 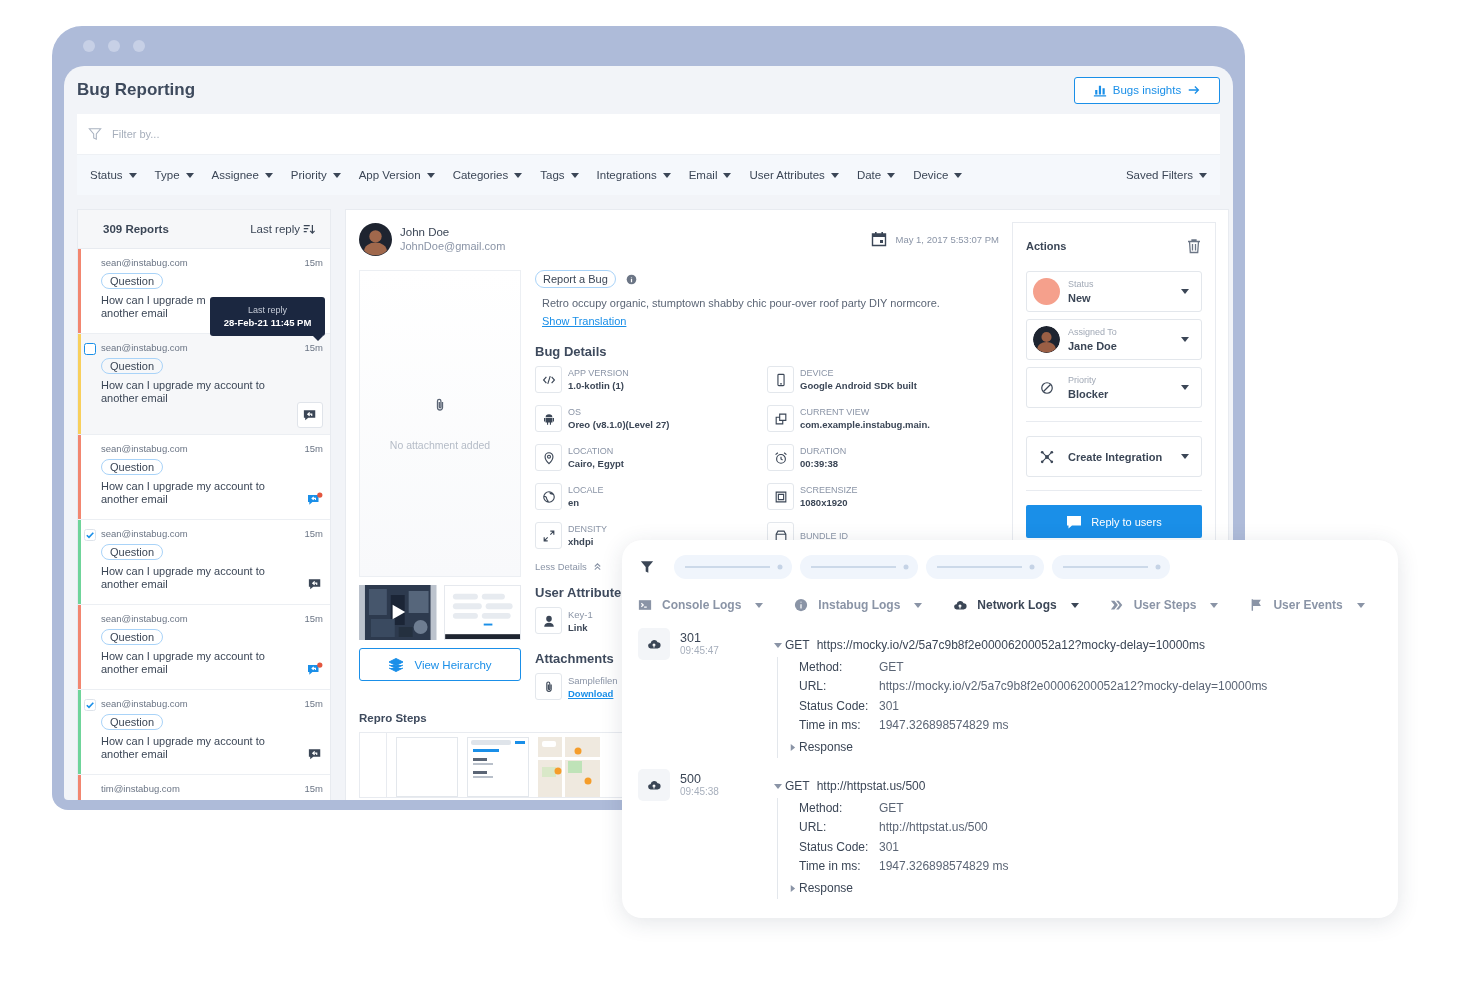 I want to click on filter-dropdown: User Attributes, so click(x=794, y=175).